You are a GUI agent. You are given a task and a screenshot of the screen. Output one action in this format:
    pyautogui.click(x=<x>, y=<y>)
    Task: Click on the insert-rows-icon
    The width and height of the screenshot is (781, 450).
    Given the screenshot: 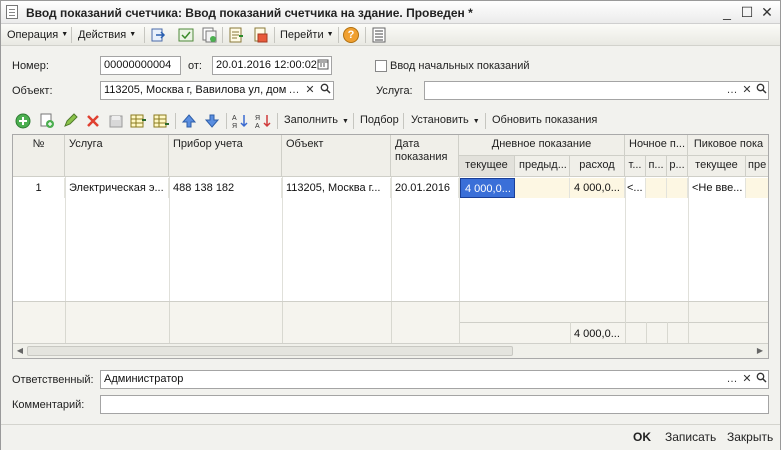 What is the action you would take?
    pyautogui.click(x=138, y=121)
    